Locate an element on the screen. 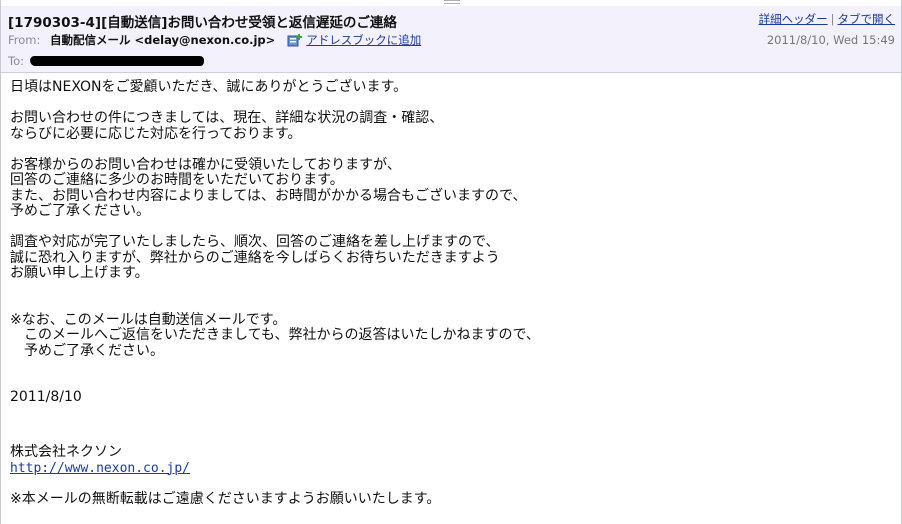 This screenshot has height=524, width=902. message-subject: [1790303-4][自動送信]お問い合わせ受領と返信遅延のご連絡 is located at coordinates (202, 23).